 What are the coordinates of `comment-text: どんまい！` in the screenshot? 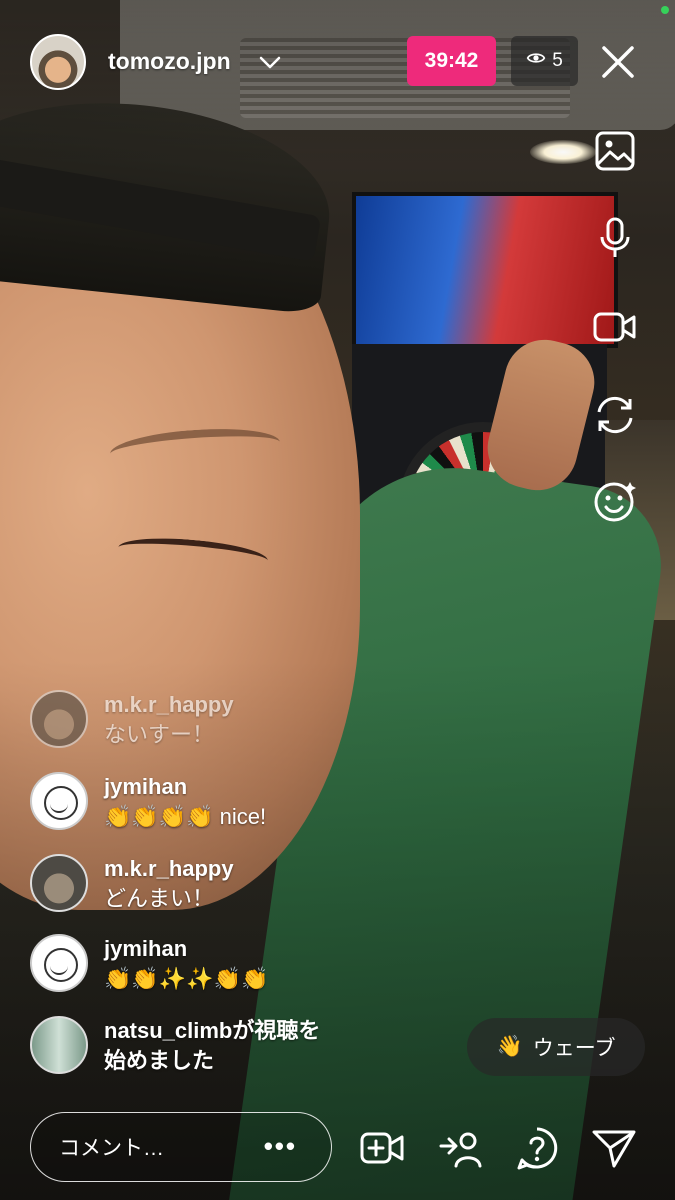 It's located at (159, 898).